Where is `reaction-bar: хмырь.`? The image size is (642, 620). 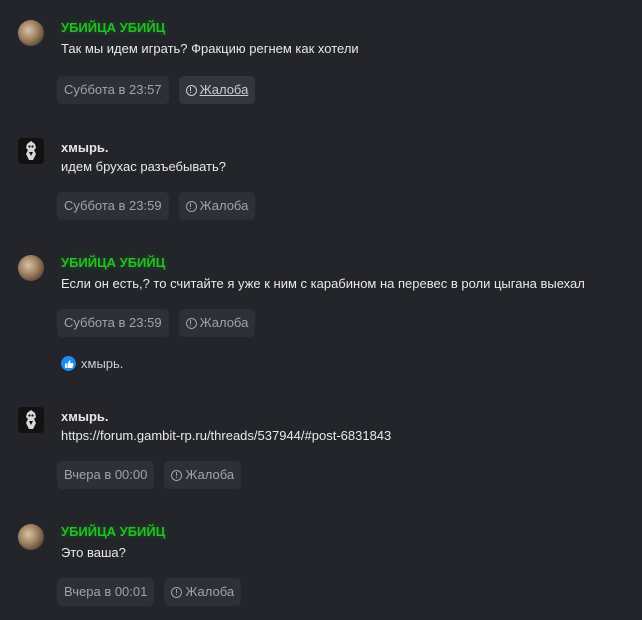 reaction-bar: хмырь. is located at coordinates (92, 363).